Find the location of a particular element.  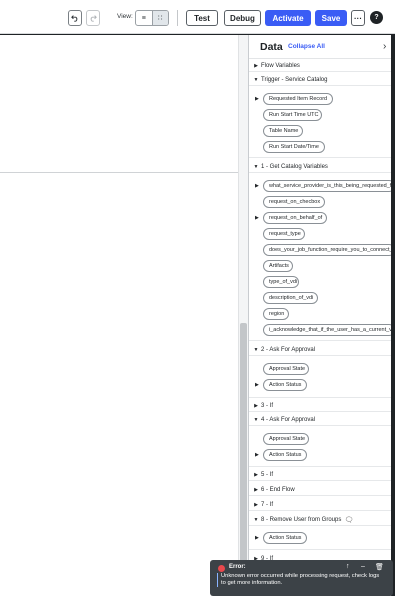

section-ask-for-approval-4: ▼ 4 - Ask For Approval is located at coordinates (320, 420).